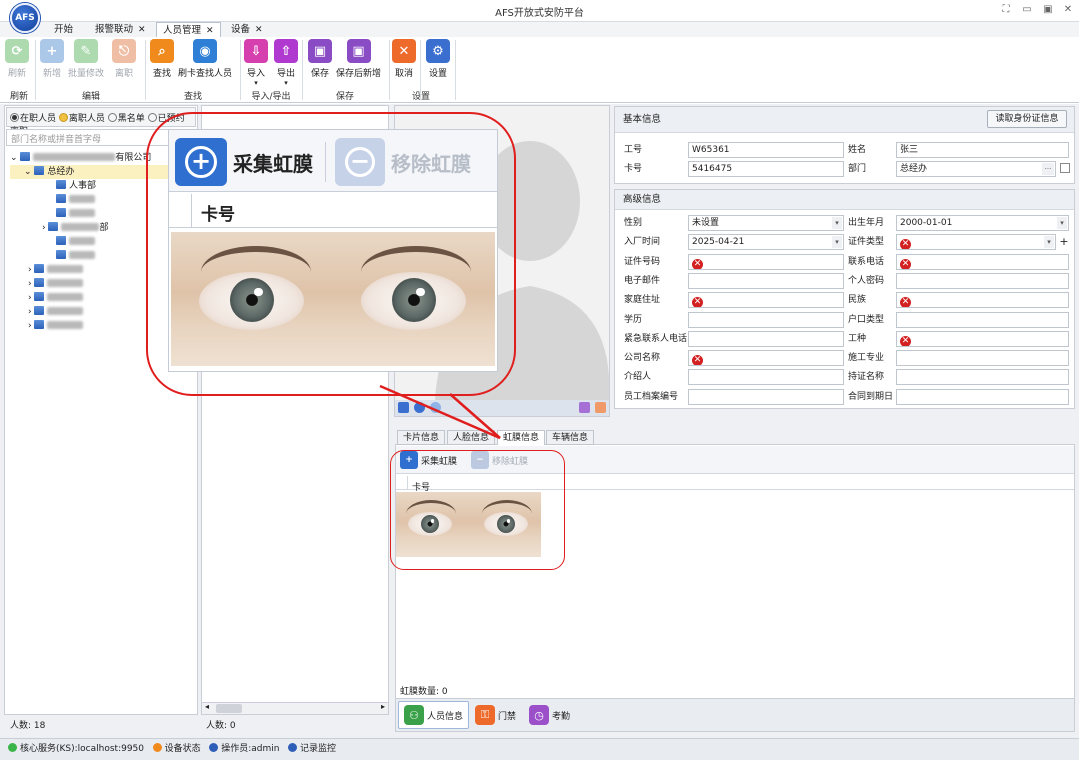  What do you see at coordinates (642, 358) in the screenshot?
I see `field-label: 公司名称` at bounding box center [642, 358].